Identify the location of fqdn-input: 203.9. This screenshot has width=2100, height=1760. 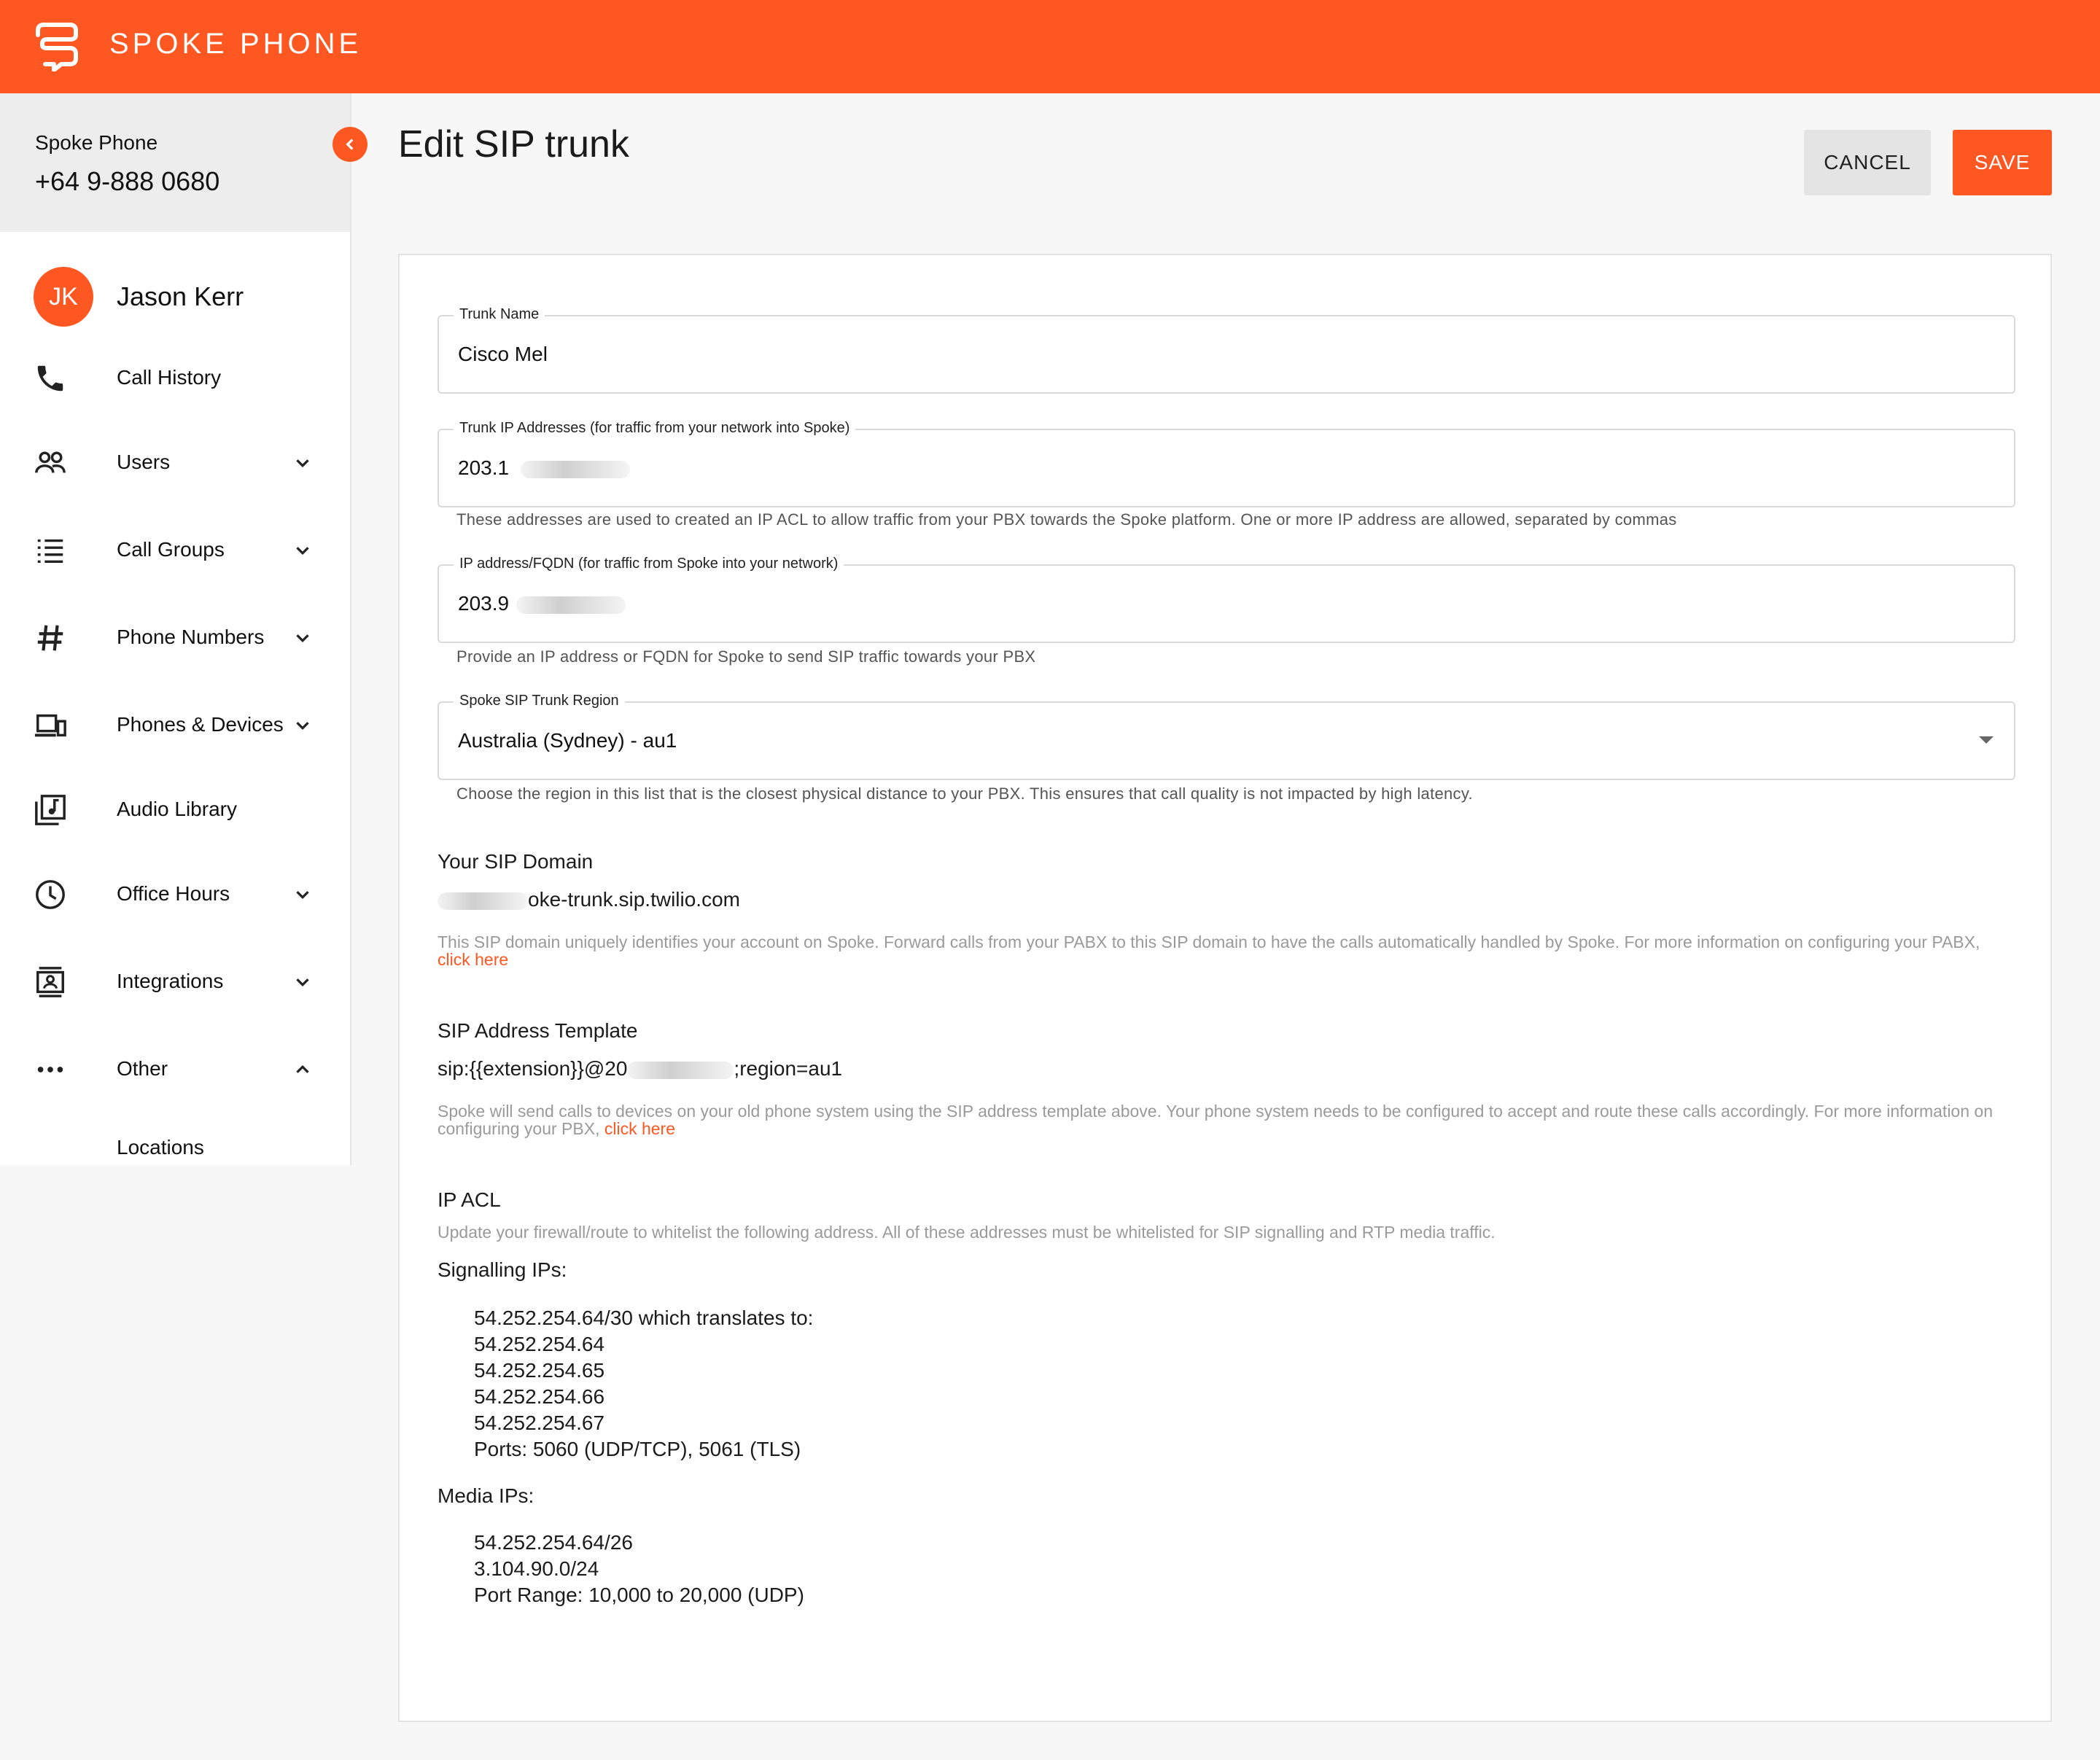
(542, 603).